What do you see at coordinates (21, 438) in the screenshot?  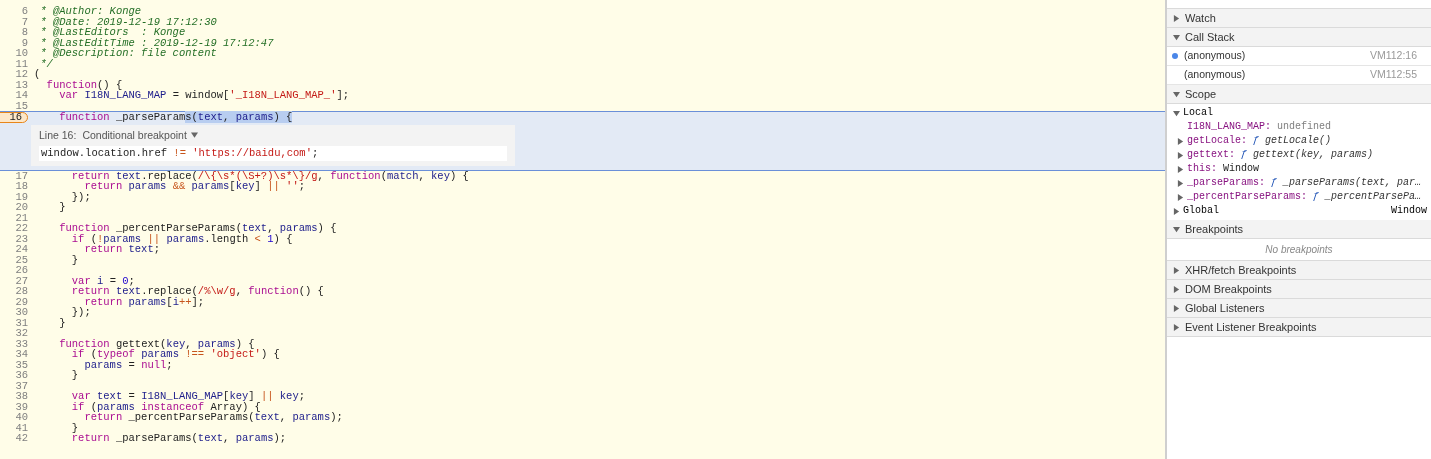 I see `line-number: 42` at bounding box center [21, 438].